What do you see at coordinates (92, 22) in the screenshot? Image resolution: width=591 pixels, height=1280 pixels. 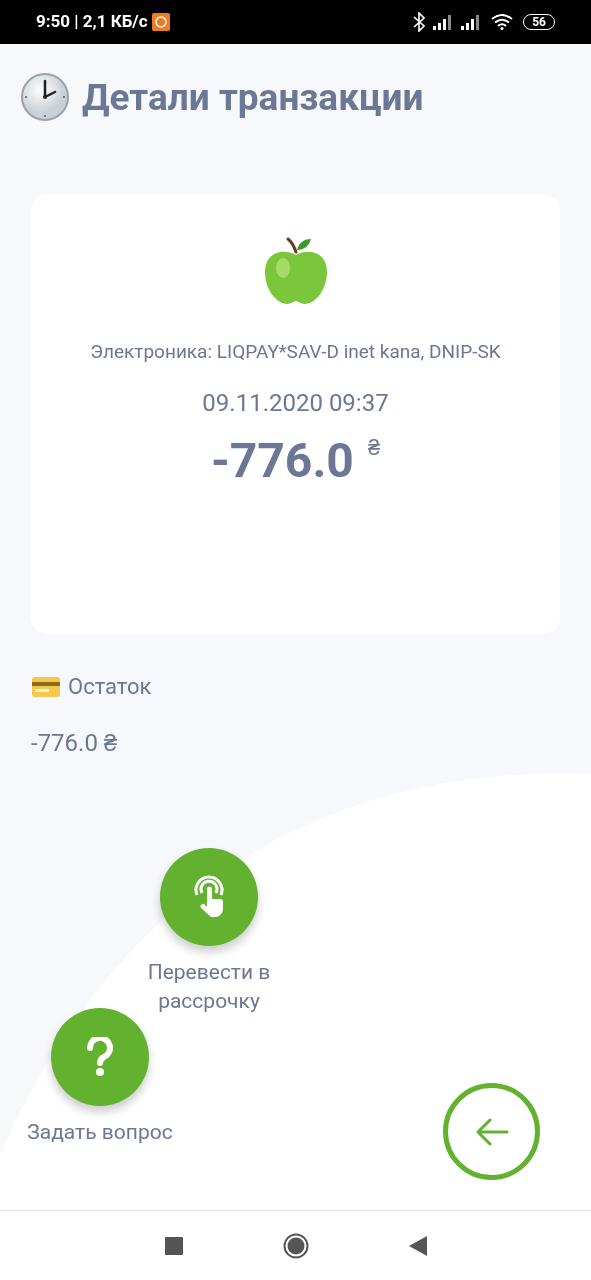 I see `status-time: 9:50 | 2,1 КБ/с` at bounding box center [92, 22].